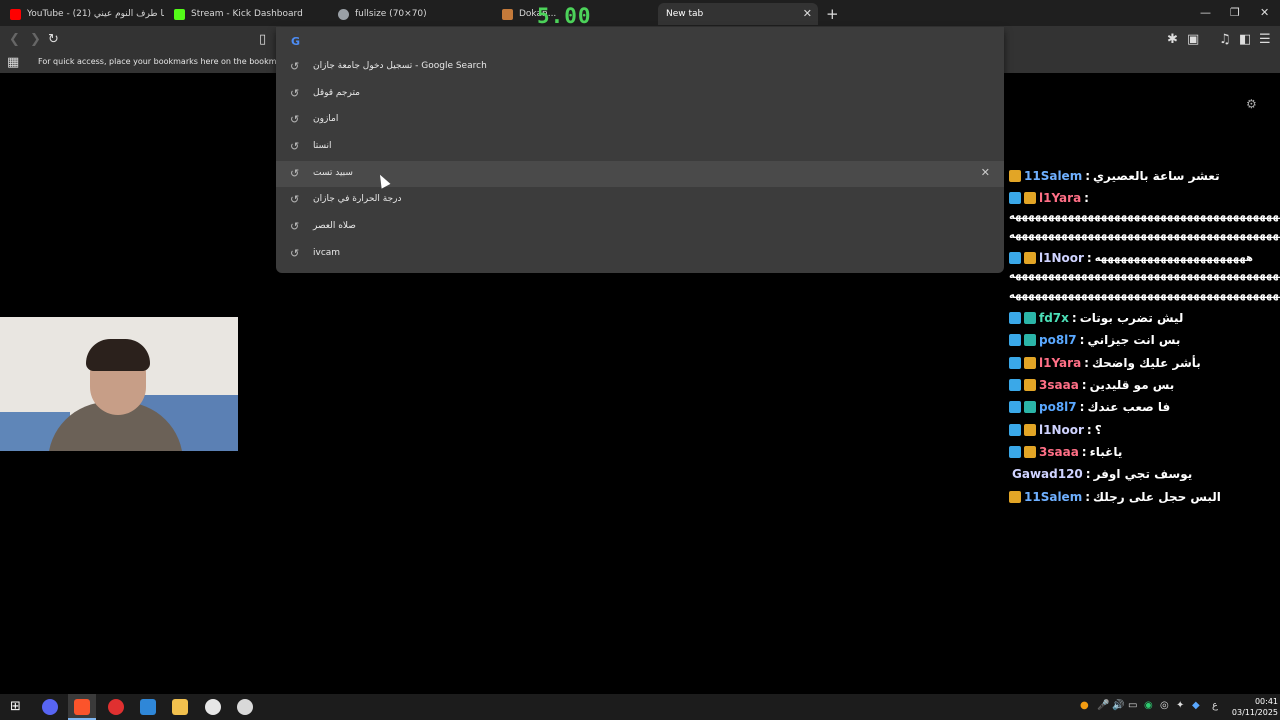  I want to click on chat-message: 11Salem : تعشر ساعة بالعصيري, so click(1114, 176).